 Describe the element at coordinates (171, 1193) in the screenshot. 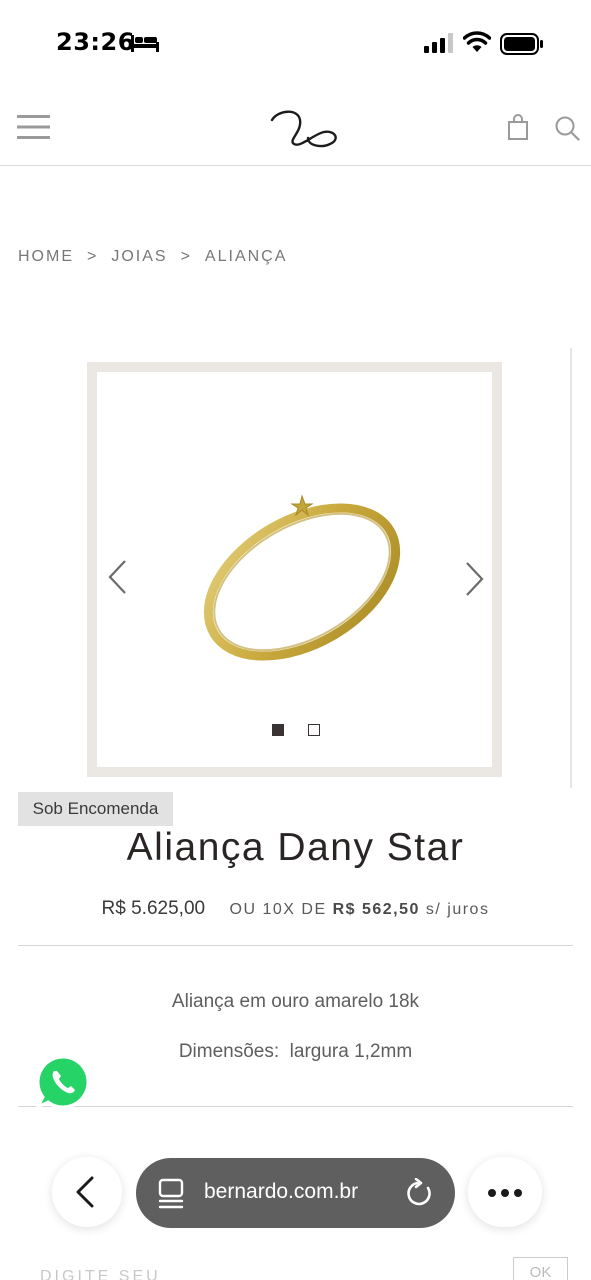

I see `tabs-icon` at that location.